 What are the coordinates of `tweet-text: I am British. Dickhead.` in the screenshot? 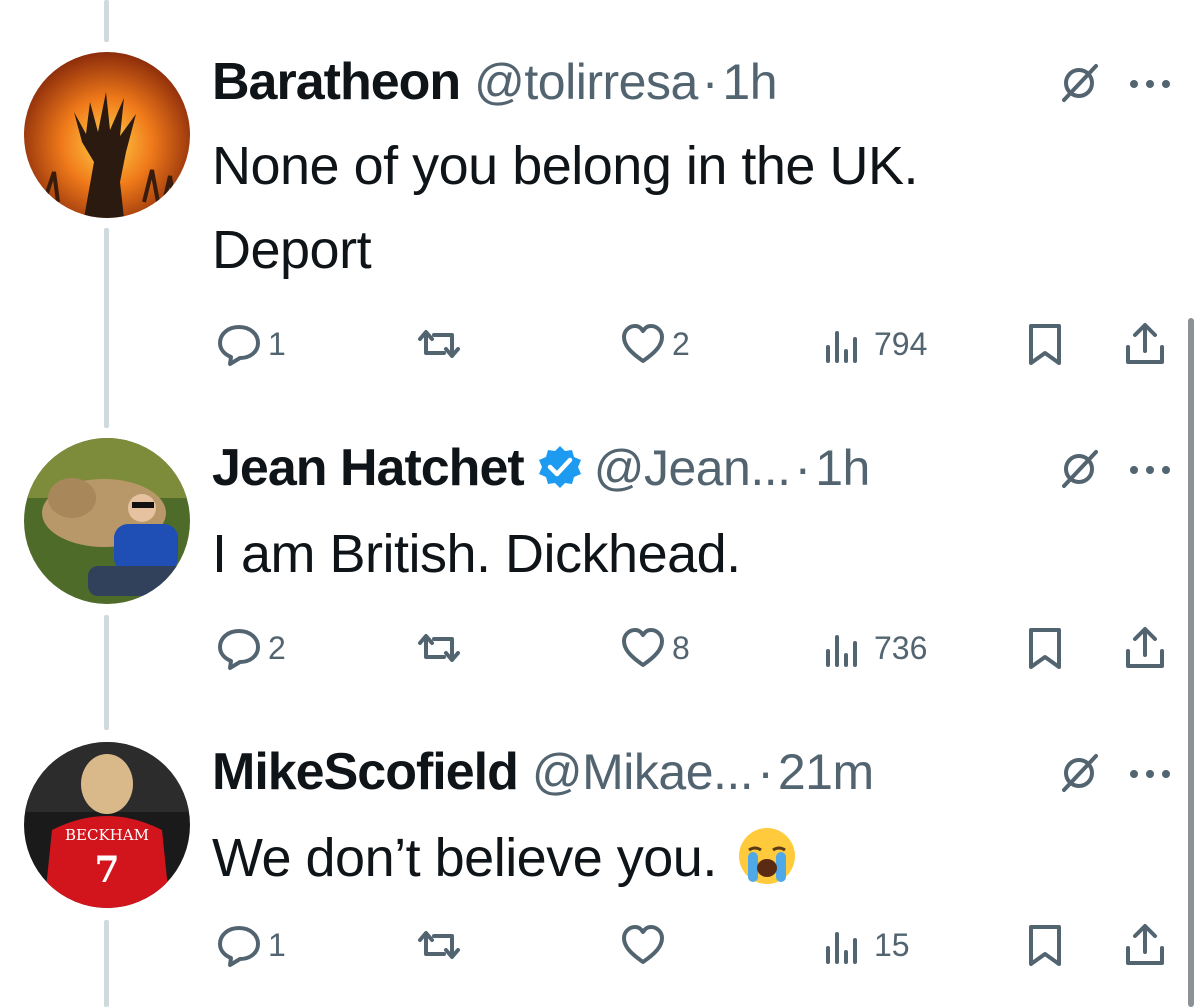 It's located at (662, 554).